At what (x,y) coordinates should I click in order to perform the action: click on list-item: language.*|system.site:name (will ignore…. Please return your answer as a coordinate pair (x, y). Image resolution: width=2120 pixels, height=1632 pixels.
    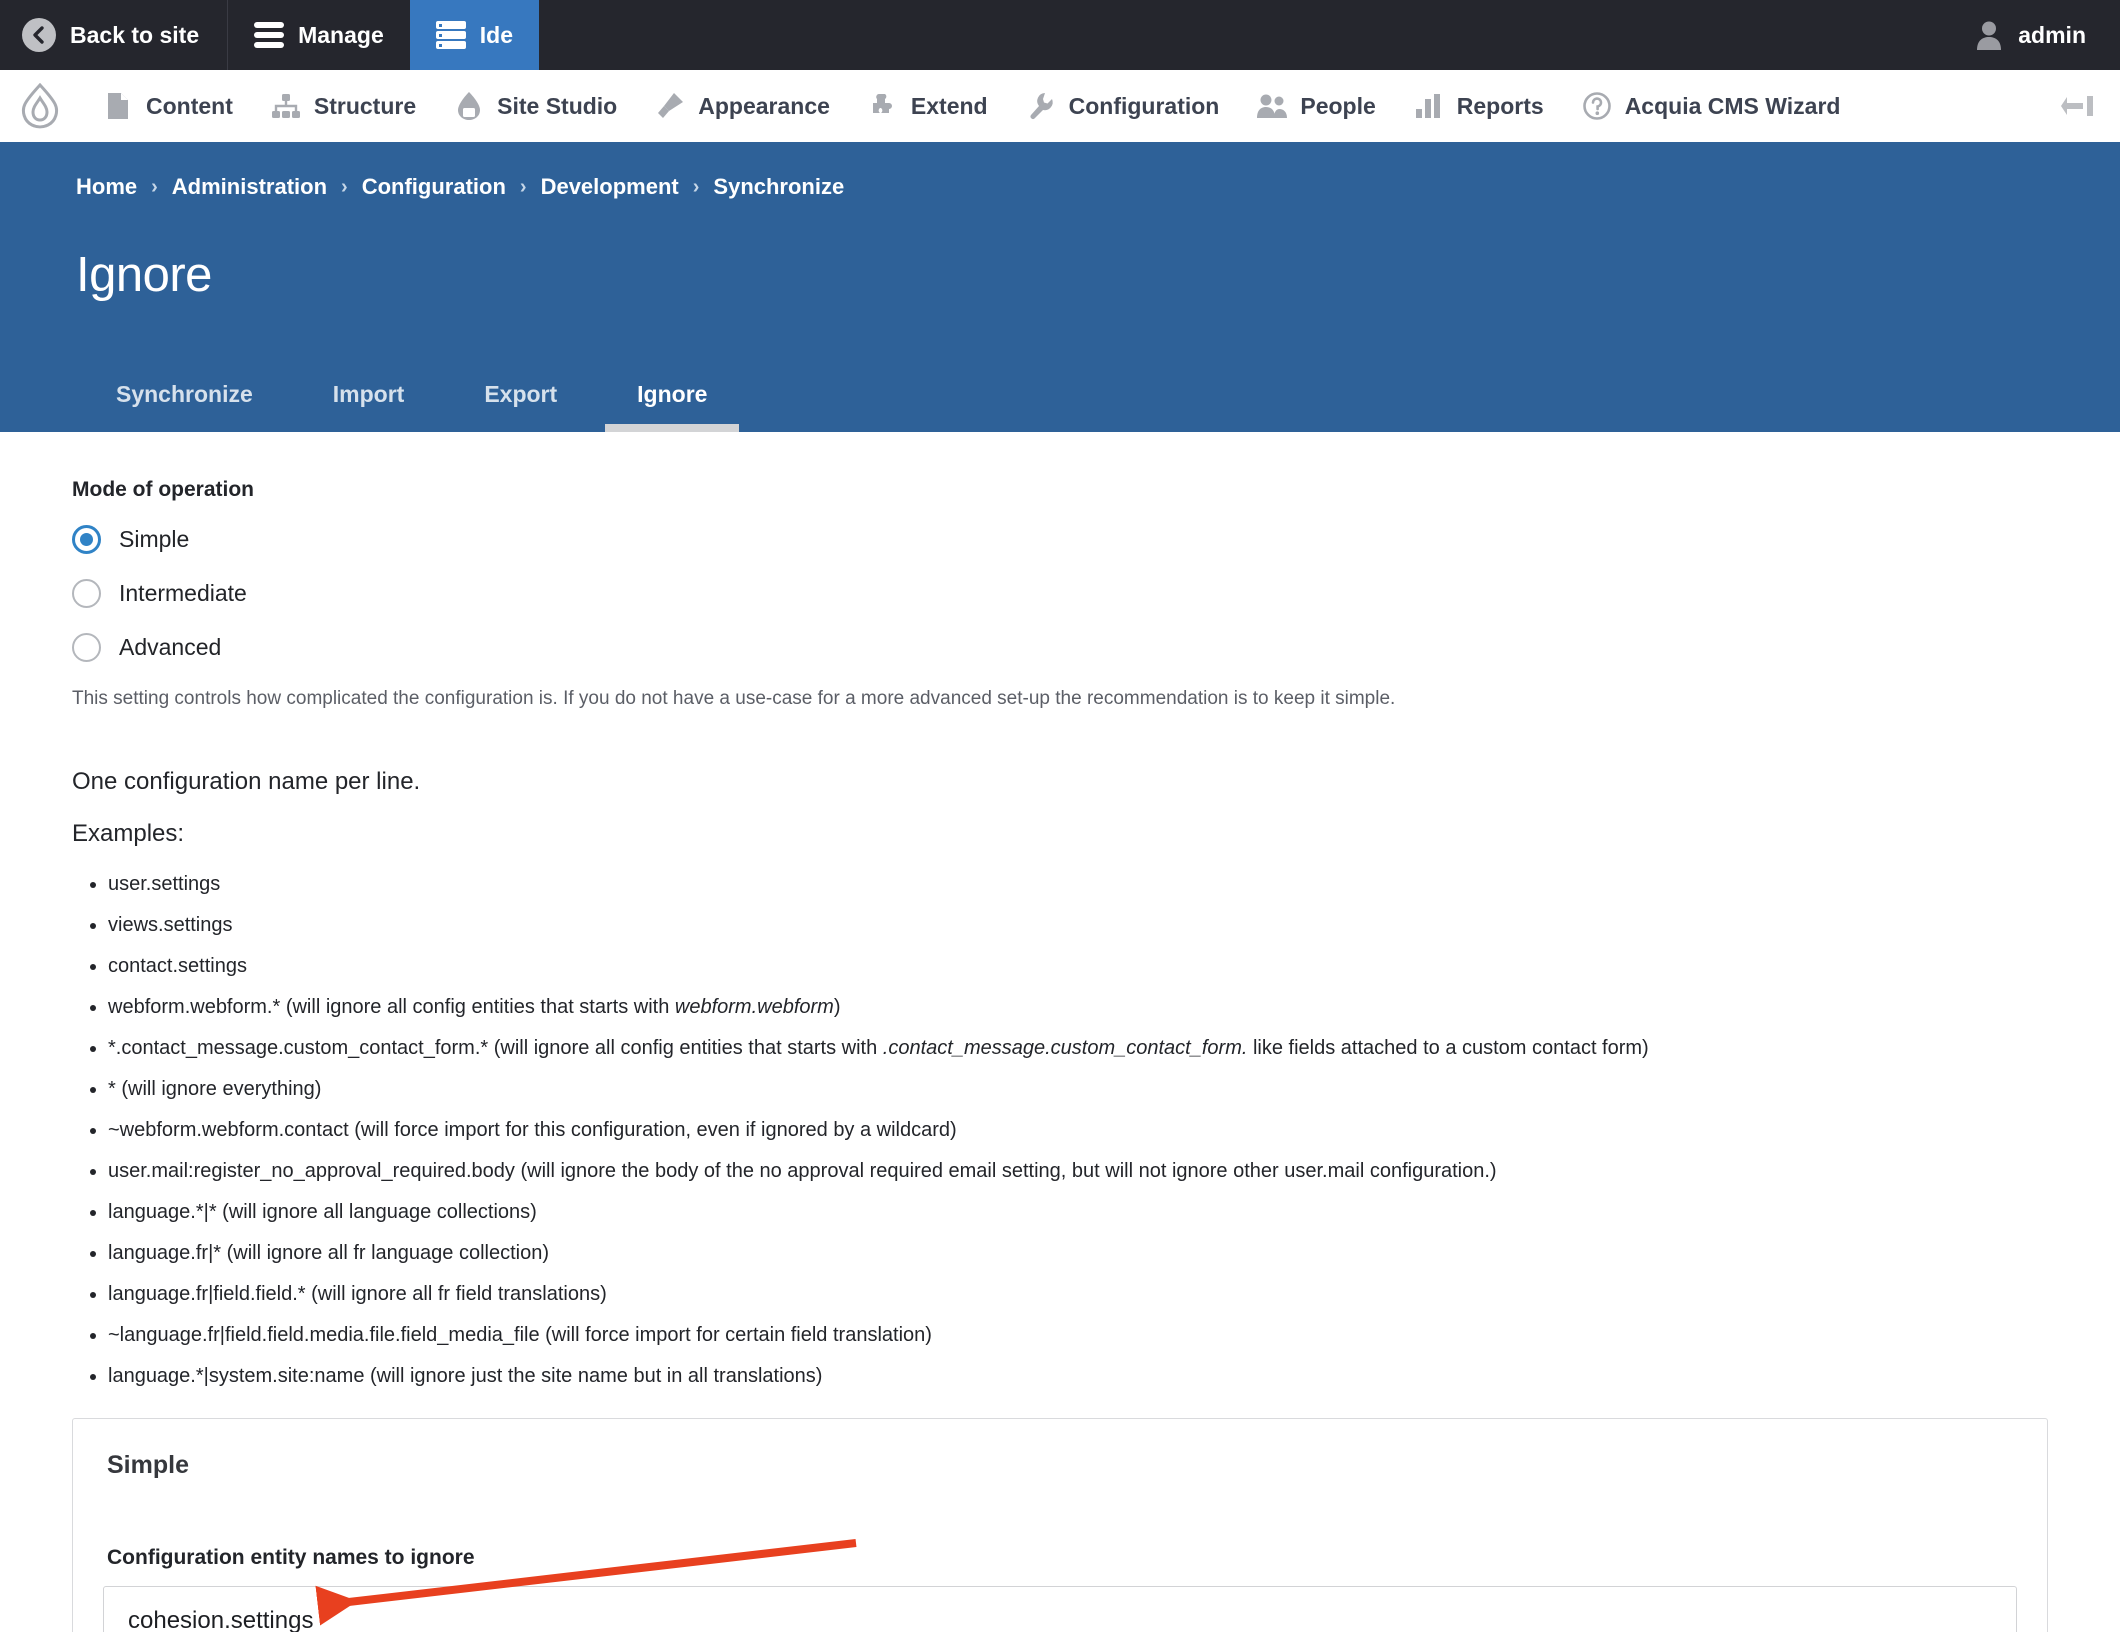
    Looking at the image, I should click on (1076, 1376).